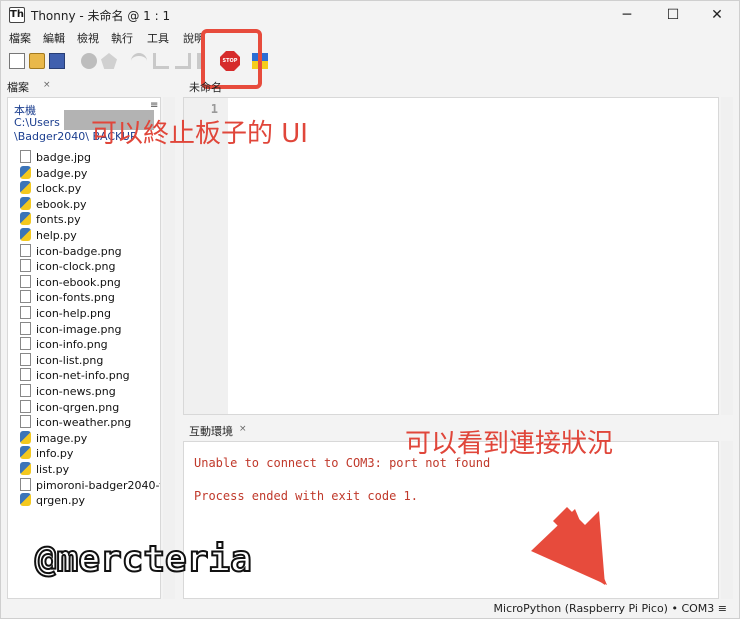 This screenshot has width=740, height=619. I want to click on file-name: icon-weather.png, so click(84, 423).